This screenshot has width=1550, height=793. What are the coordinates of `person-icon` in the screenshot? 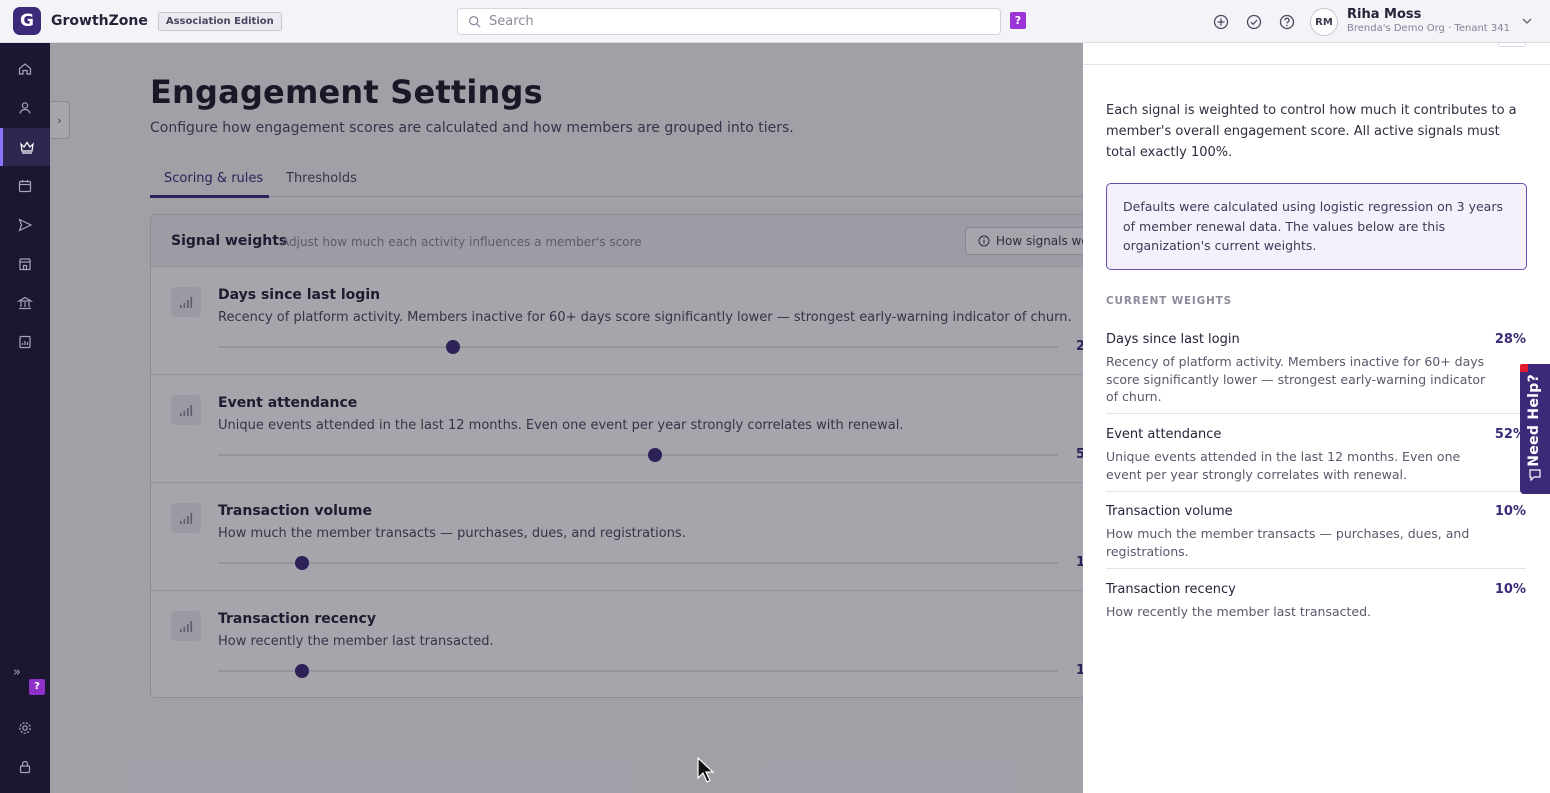 It's located at (25, 108).